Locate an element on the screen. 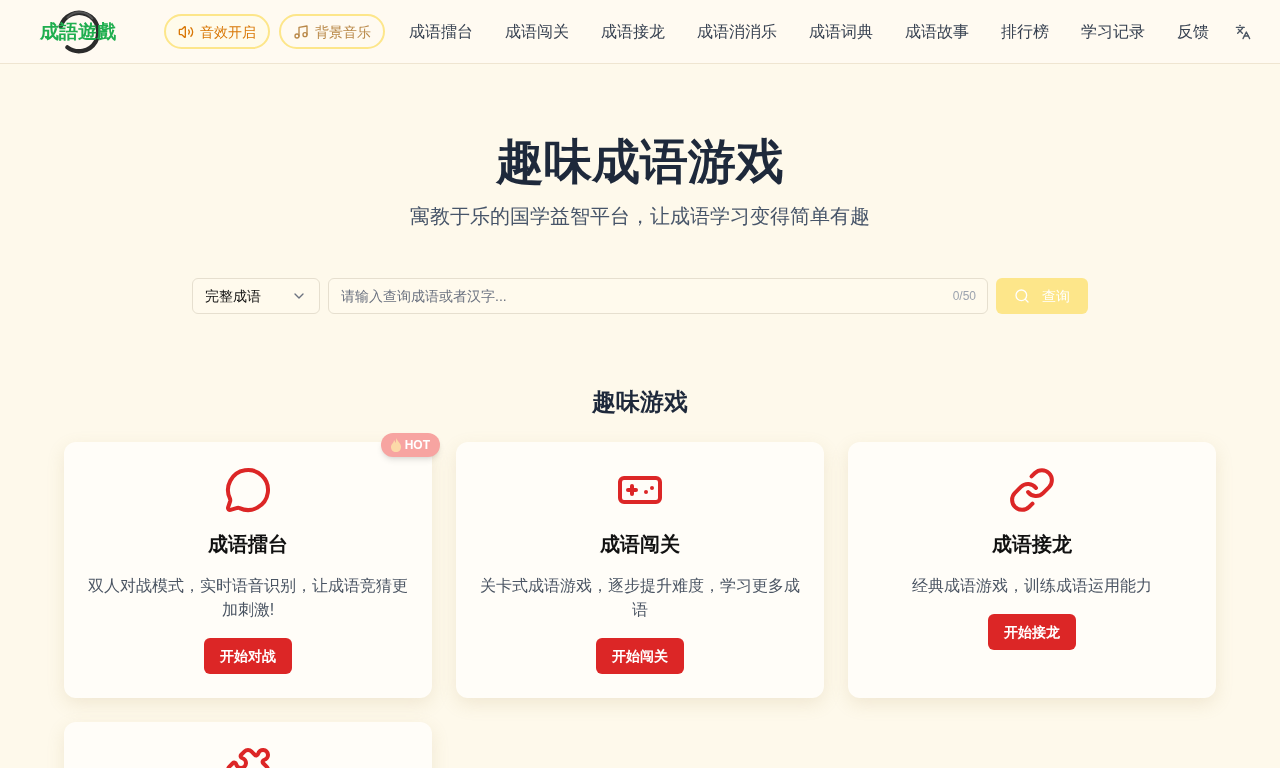 The image size is (1280, 768). nav-link: 成语闯关 is located at coordinates (537, 31).